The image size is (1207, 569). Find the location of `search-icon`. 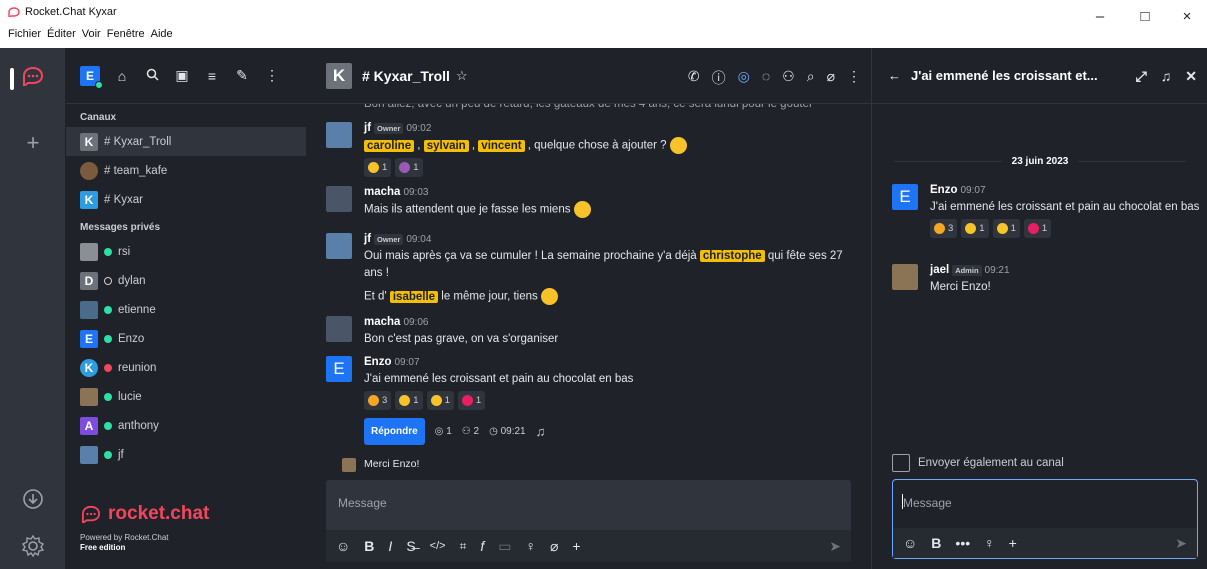

search-icon is located at coordinates (152, 76).